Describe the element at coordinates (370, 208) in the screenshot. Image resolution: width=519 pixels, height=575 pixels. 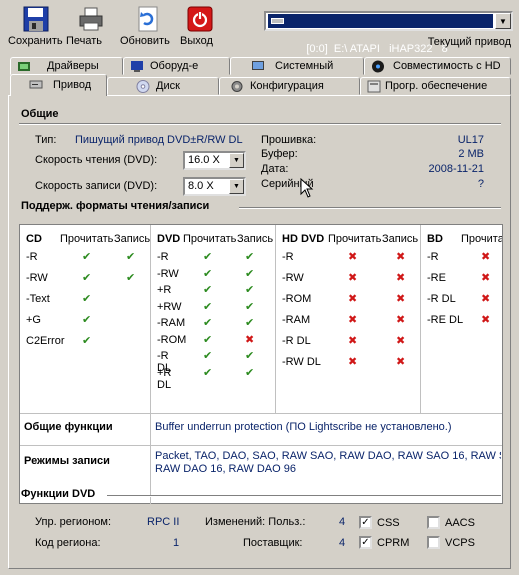
I see `formats-divider` at that location.